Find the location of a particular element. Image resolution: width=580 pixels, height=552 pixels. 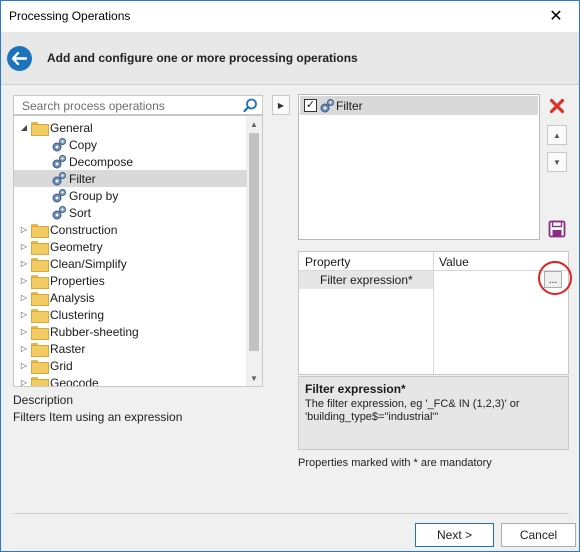

tree-folder: ▷ Clean/Simplify is located at coordinates (130, 263).